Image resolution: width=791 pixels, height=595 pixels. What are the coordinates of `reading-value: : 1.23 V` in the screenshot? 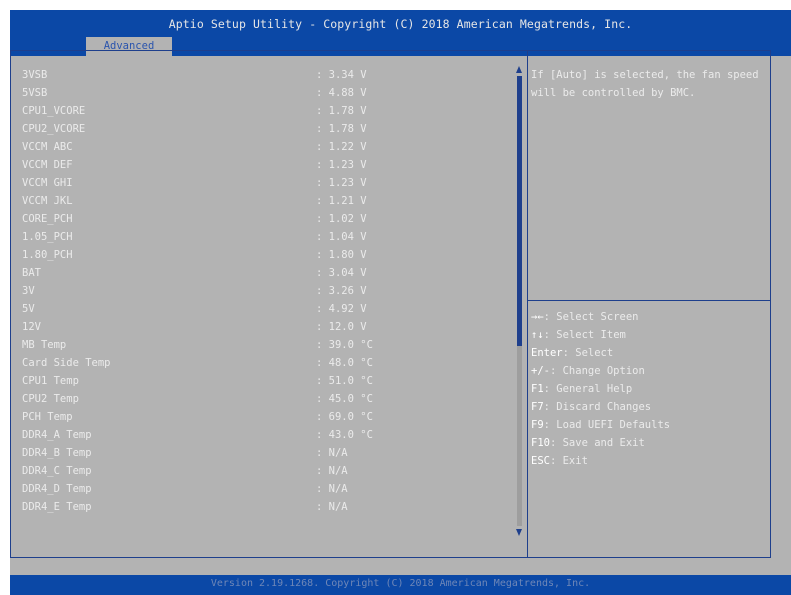 It's located at (341, 183).